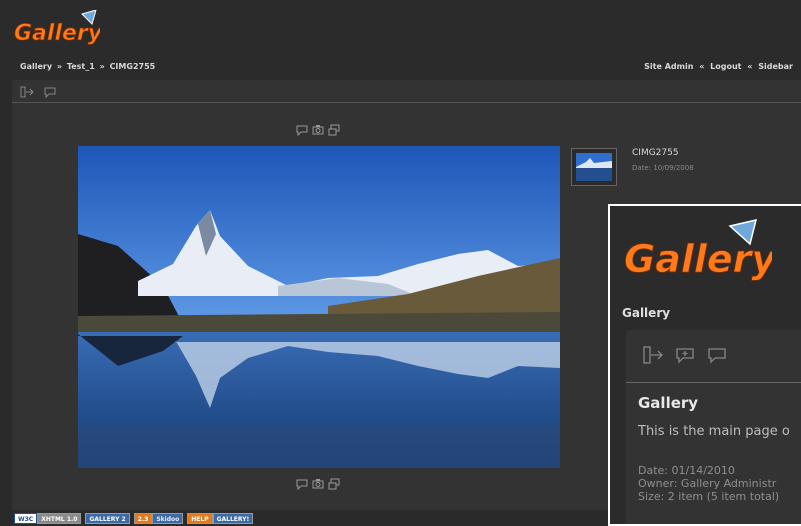 Image resolution: width=801 pixels, height=526 pixels. Describe the element at coordinates (168, 518) in the screenshot. I see `theme-badge: Skidoo` at that location.